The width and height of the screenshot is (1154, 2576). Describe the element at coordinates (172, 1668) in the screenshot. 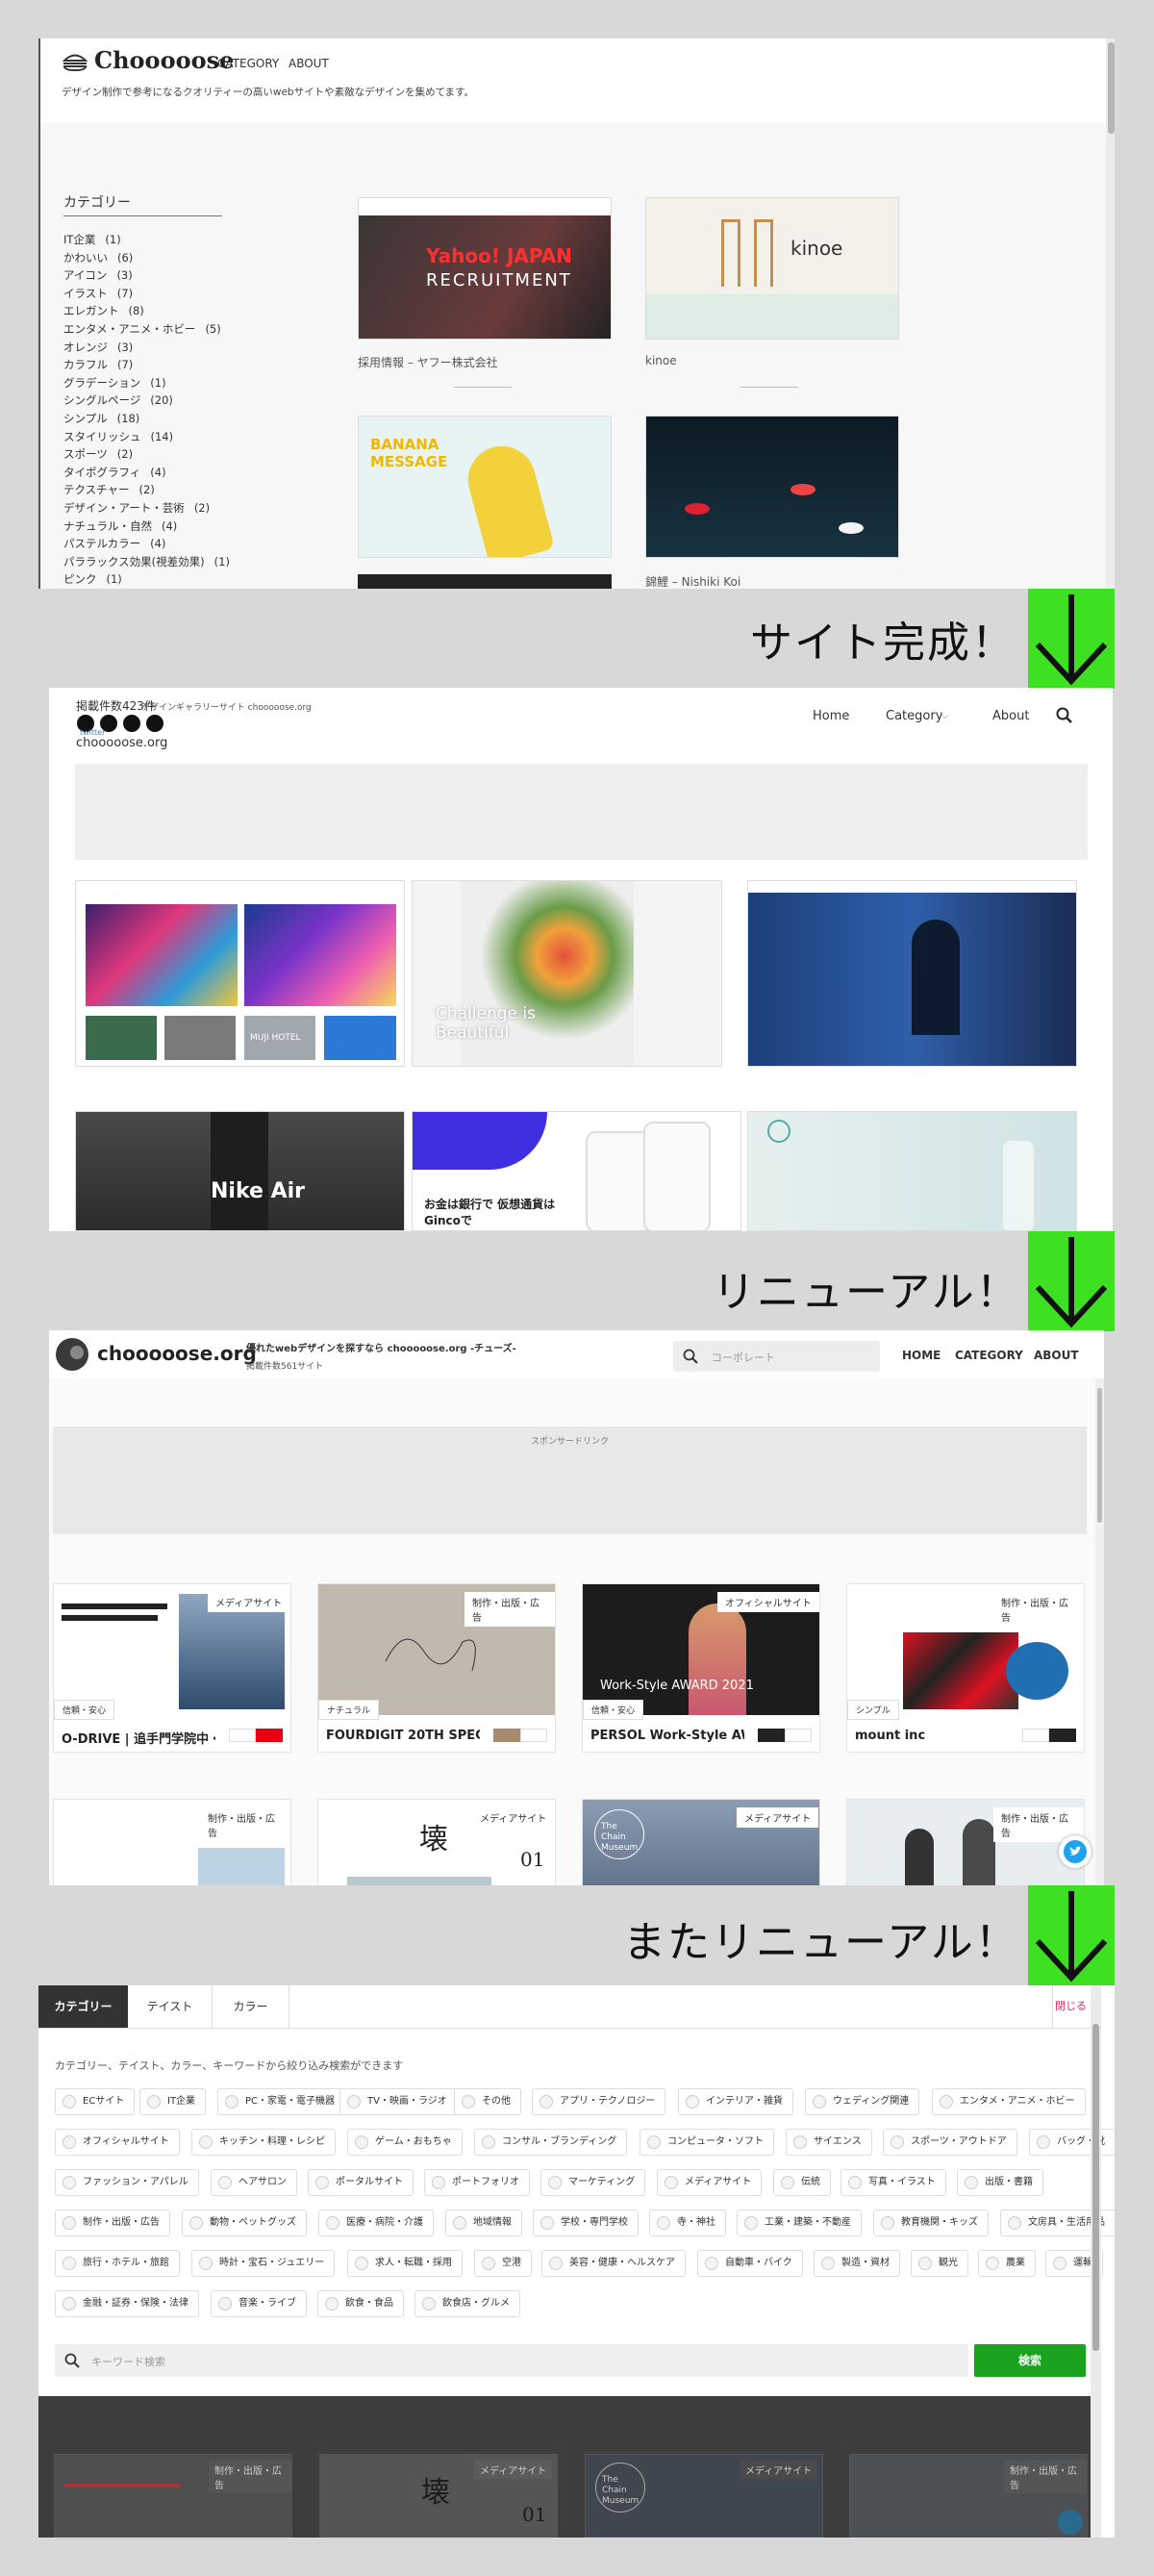

I see `v3-card: メディアサイト 信頼・安心 O-DRIVE | 追手門学院中・高` at that location.